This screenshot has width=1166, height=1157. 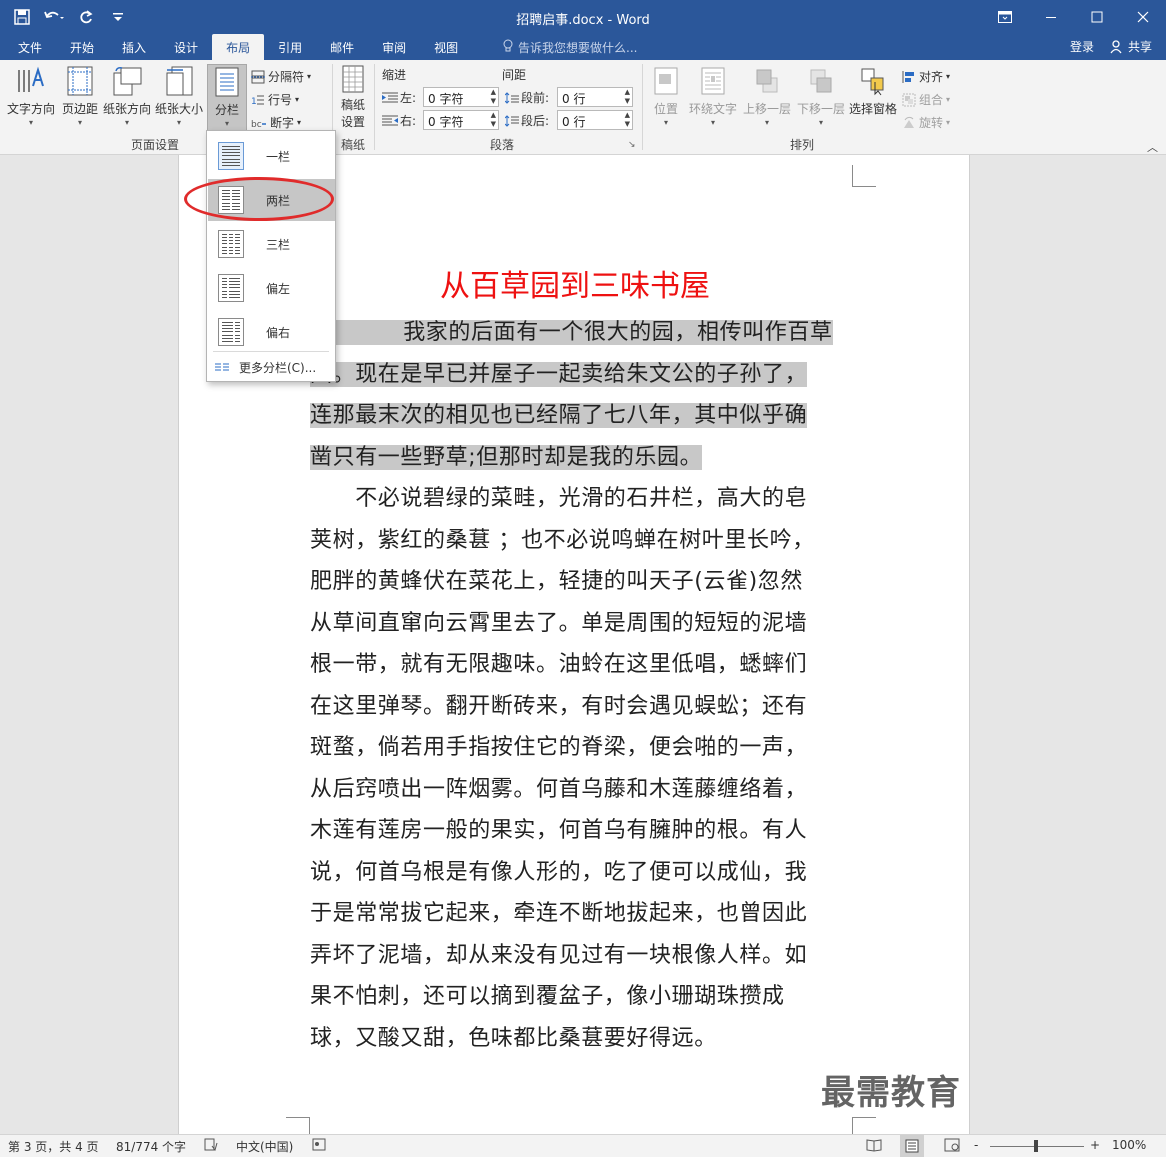 I want to click on orientation-icon, so click(x=127, y=81).